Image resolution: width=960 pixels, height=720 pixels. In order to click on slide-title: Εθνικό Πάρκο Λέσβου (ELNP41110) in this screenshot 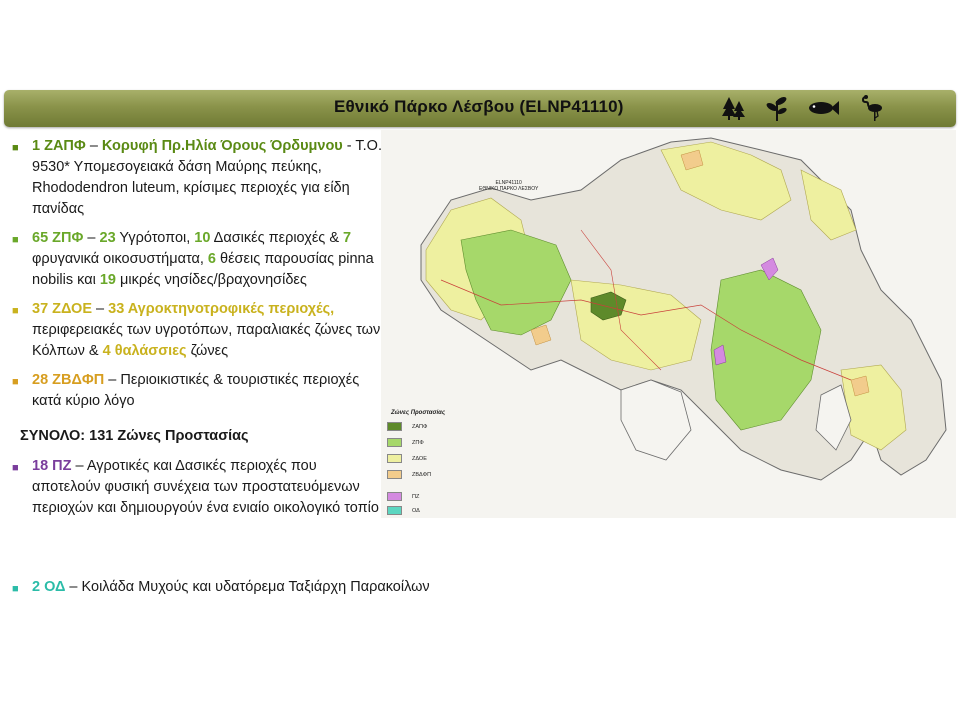, I will do `click(479, 106)`.